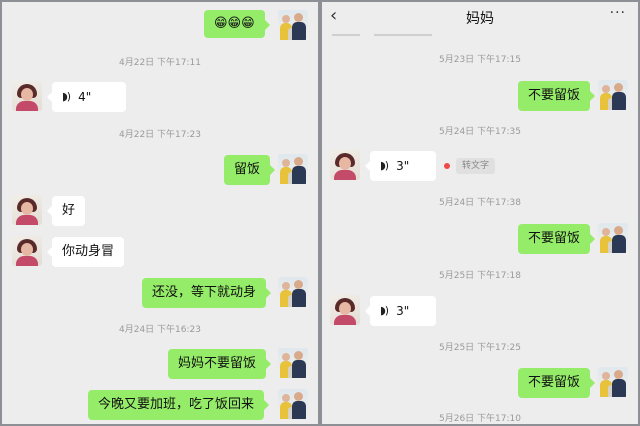  What do you see at coordinates (66, 211) in the screenshot?
I see `message-bubble: 好` at bounding box center [66, 211].